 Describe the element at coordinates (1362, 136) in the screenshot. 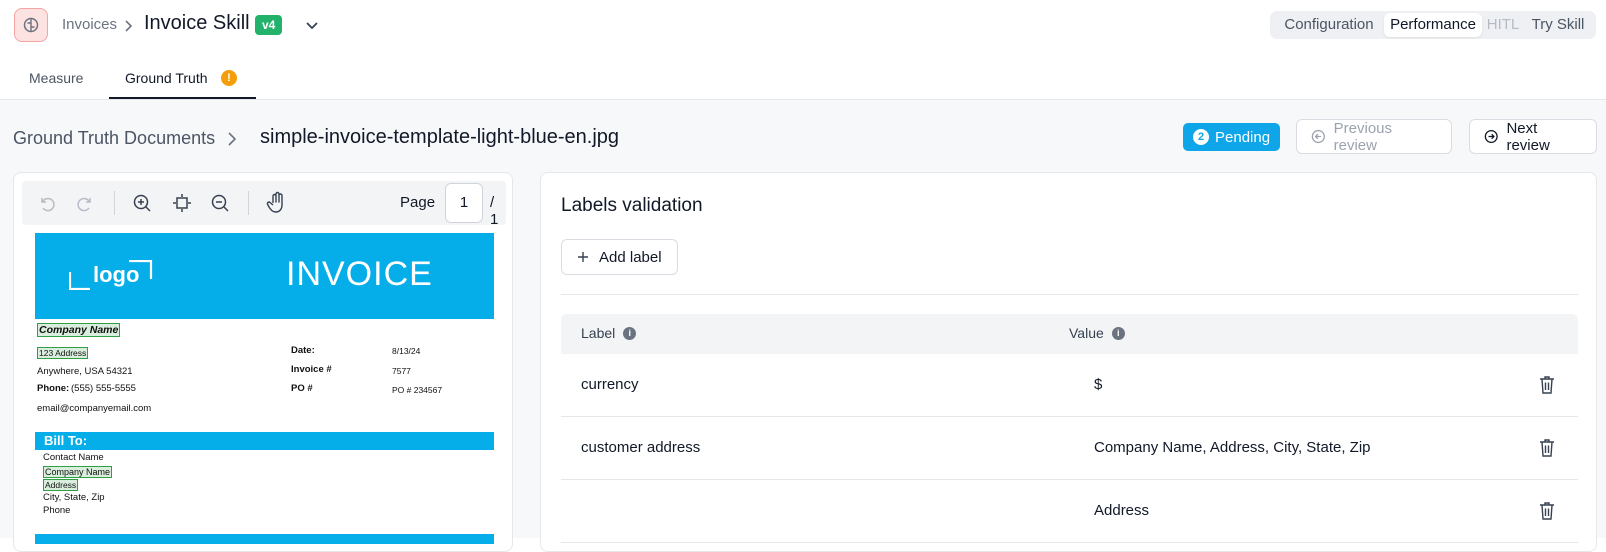

I see `previous-review-label: Previous review` at that location.